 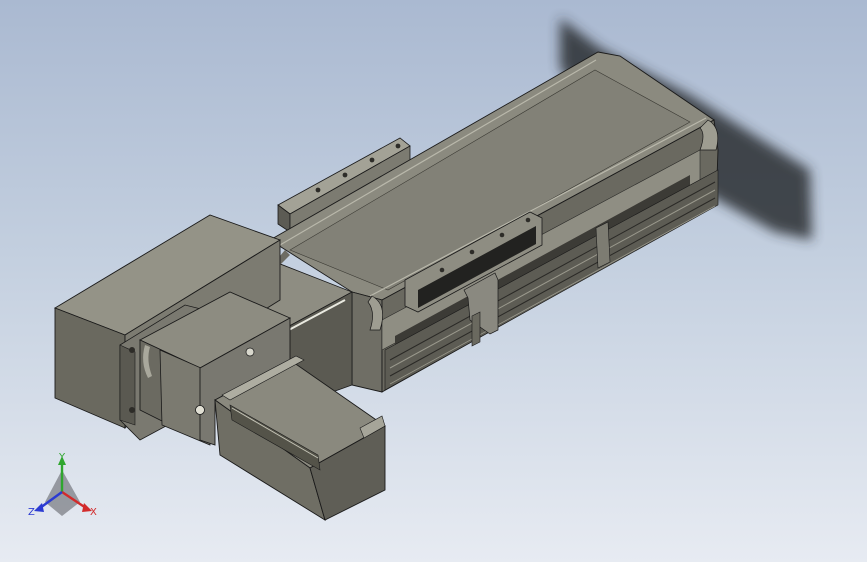 I want to click on x-axis-label: X, so click(x=93, y=512).